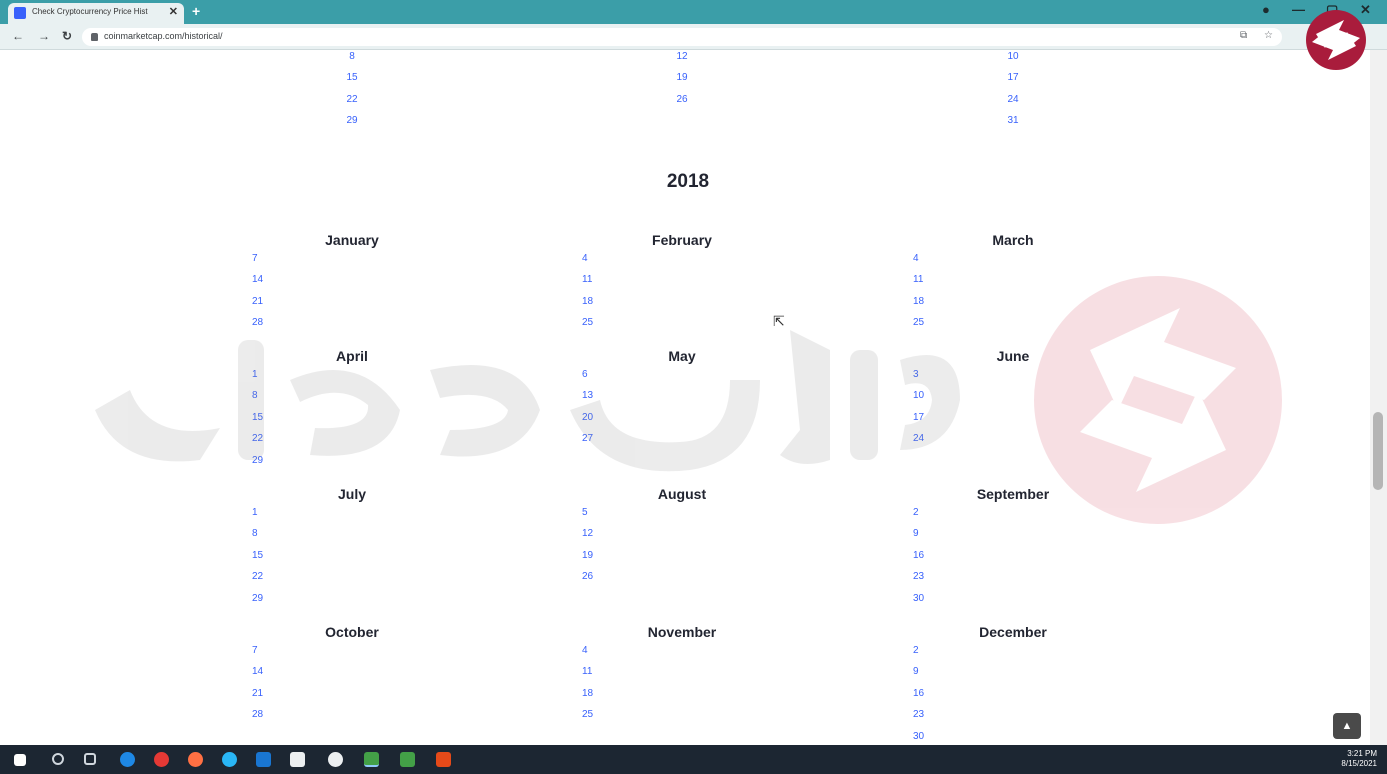 This screenshot has width=1387, height=774. What do you see at coordinates (682, 395) in the screenshot?
I see `date-link: 13` at bounding box center [682, 395].